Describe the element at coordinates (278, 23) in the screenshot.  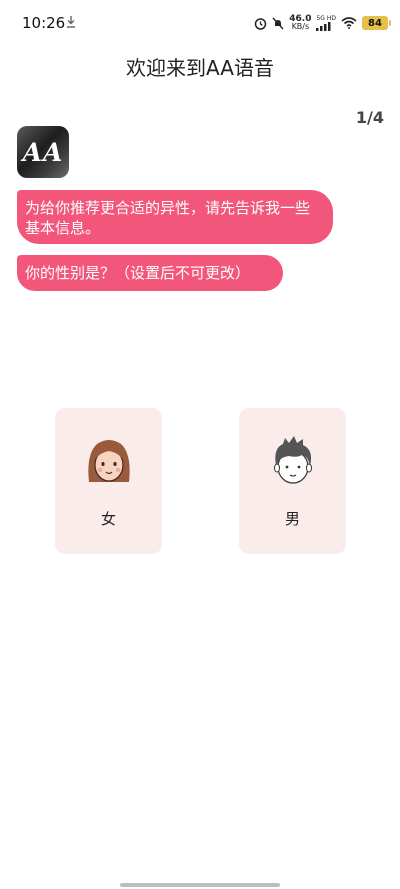
I see `mute-icon` at that location.